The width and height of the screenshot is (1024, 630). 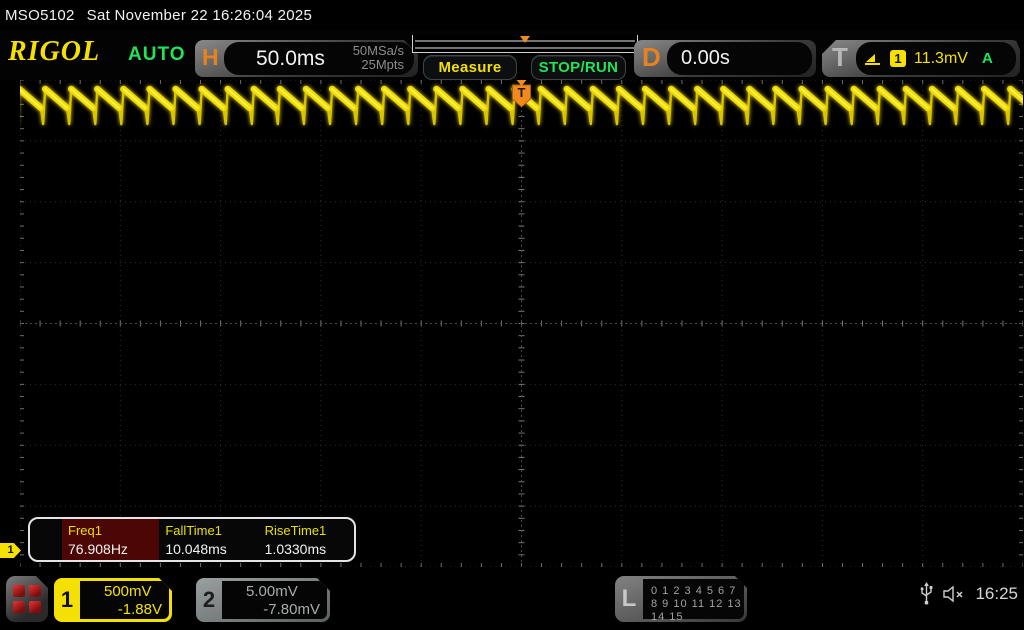 What do you see at coordinates (705, 58) in the screenshot?
I see `delay-value: 0.00s` at bounding box center [705, 58].